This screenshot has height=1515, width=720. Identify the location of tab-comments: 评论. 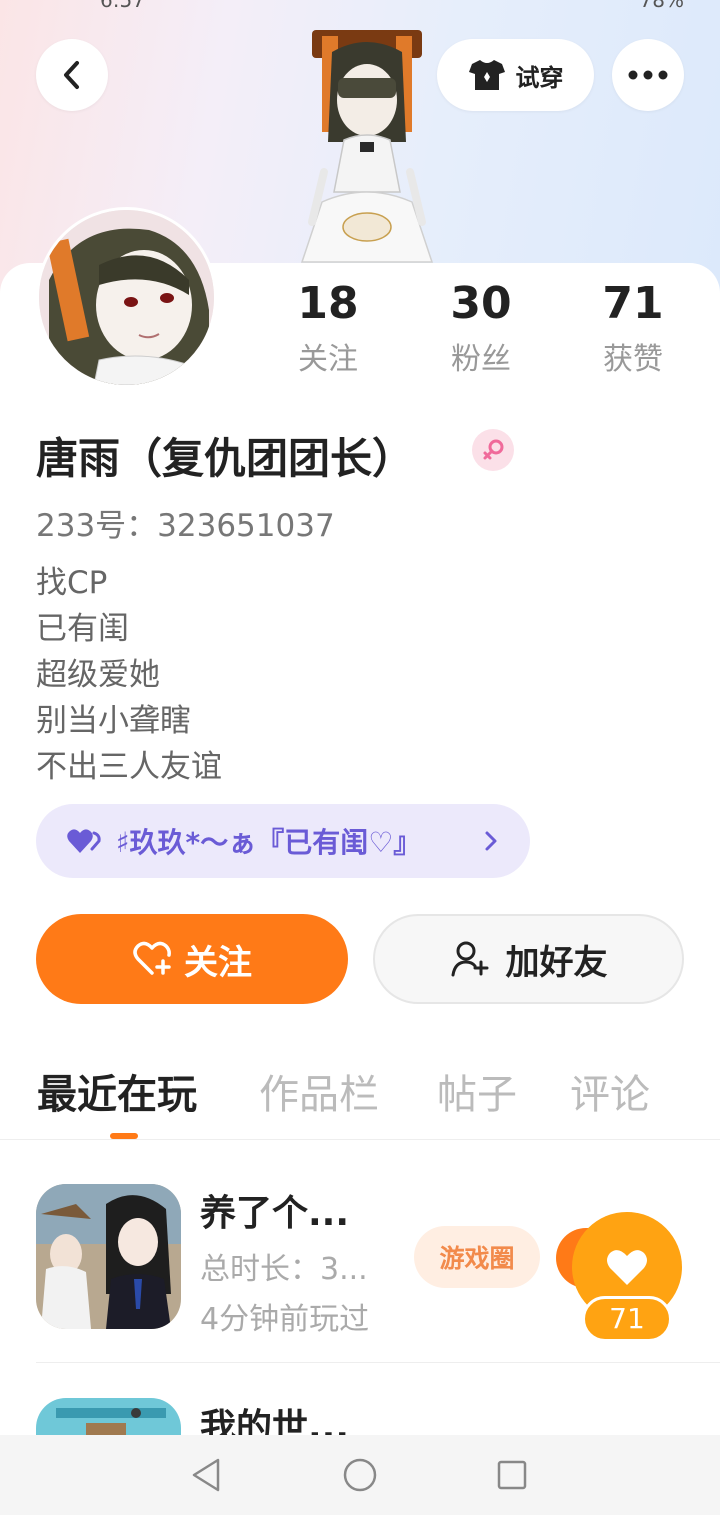
(610, 1091).